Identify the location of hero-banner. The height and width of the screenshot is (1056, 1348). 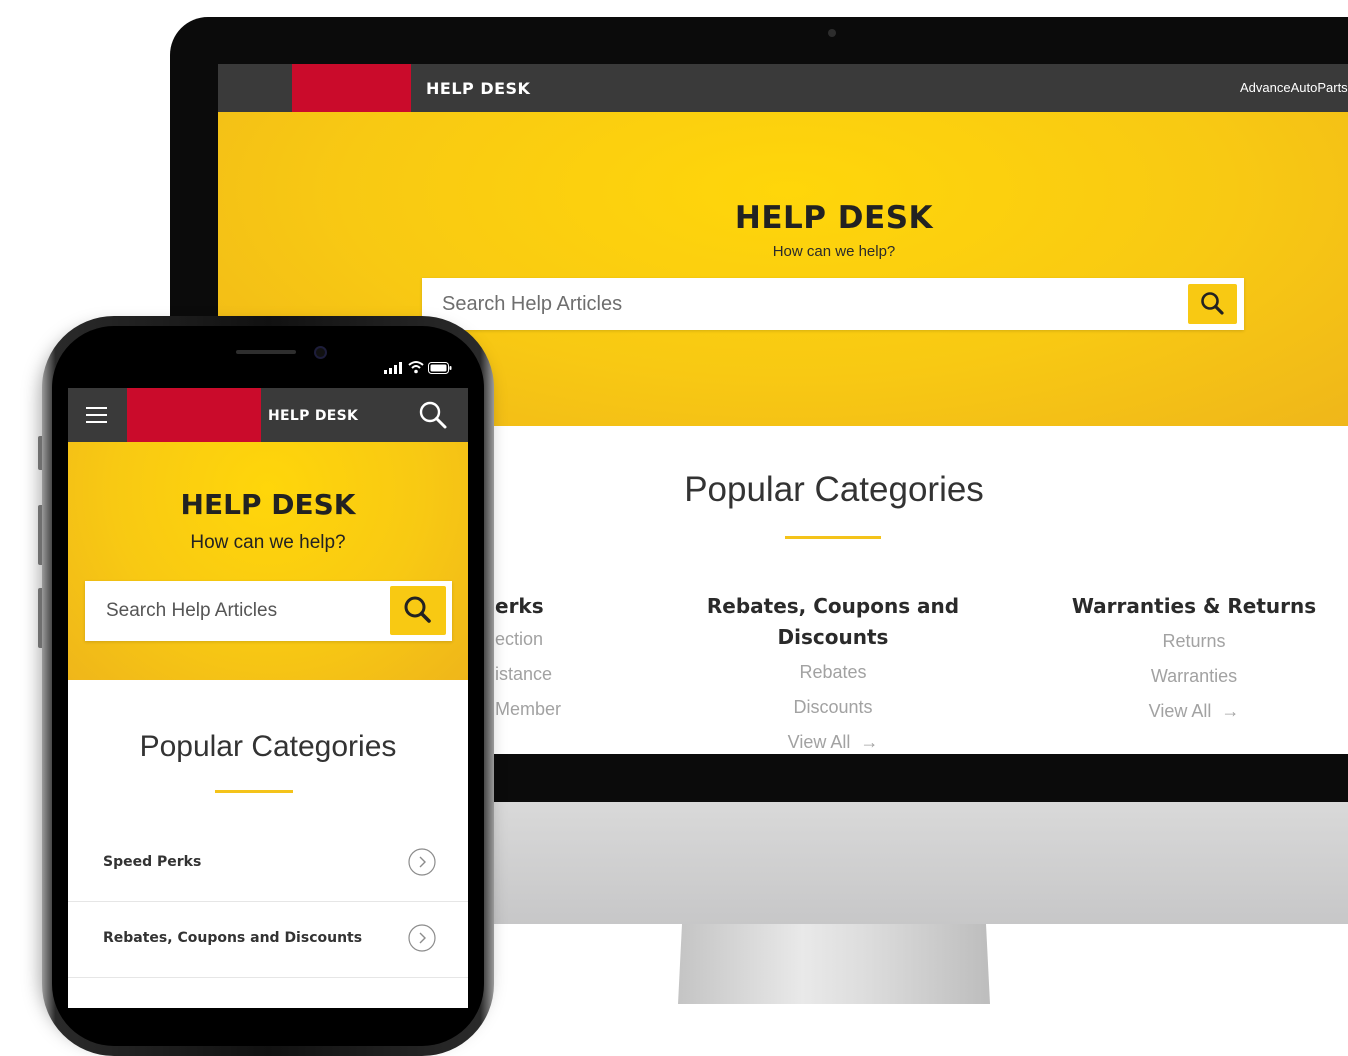
(268, 561).